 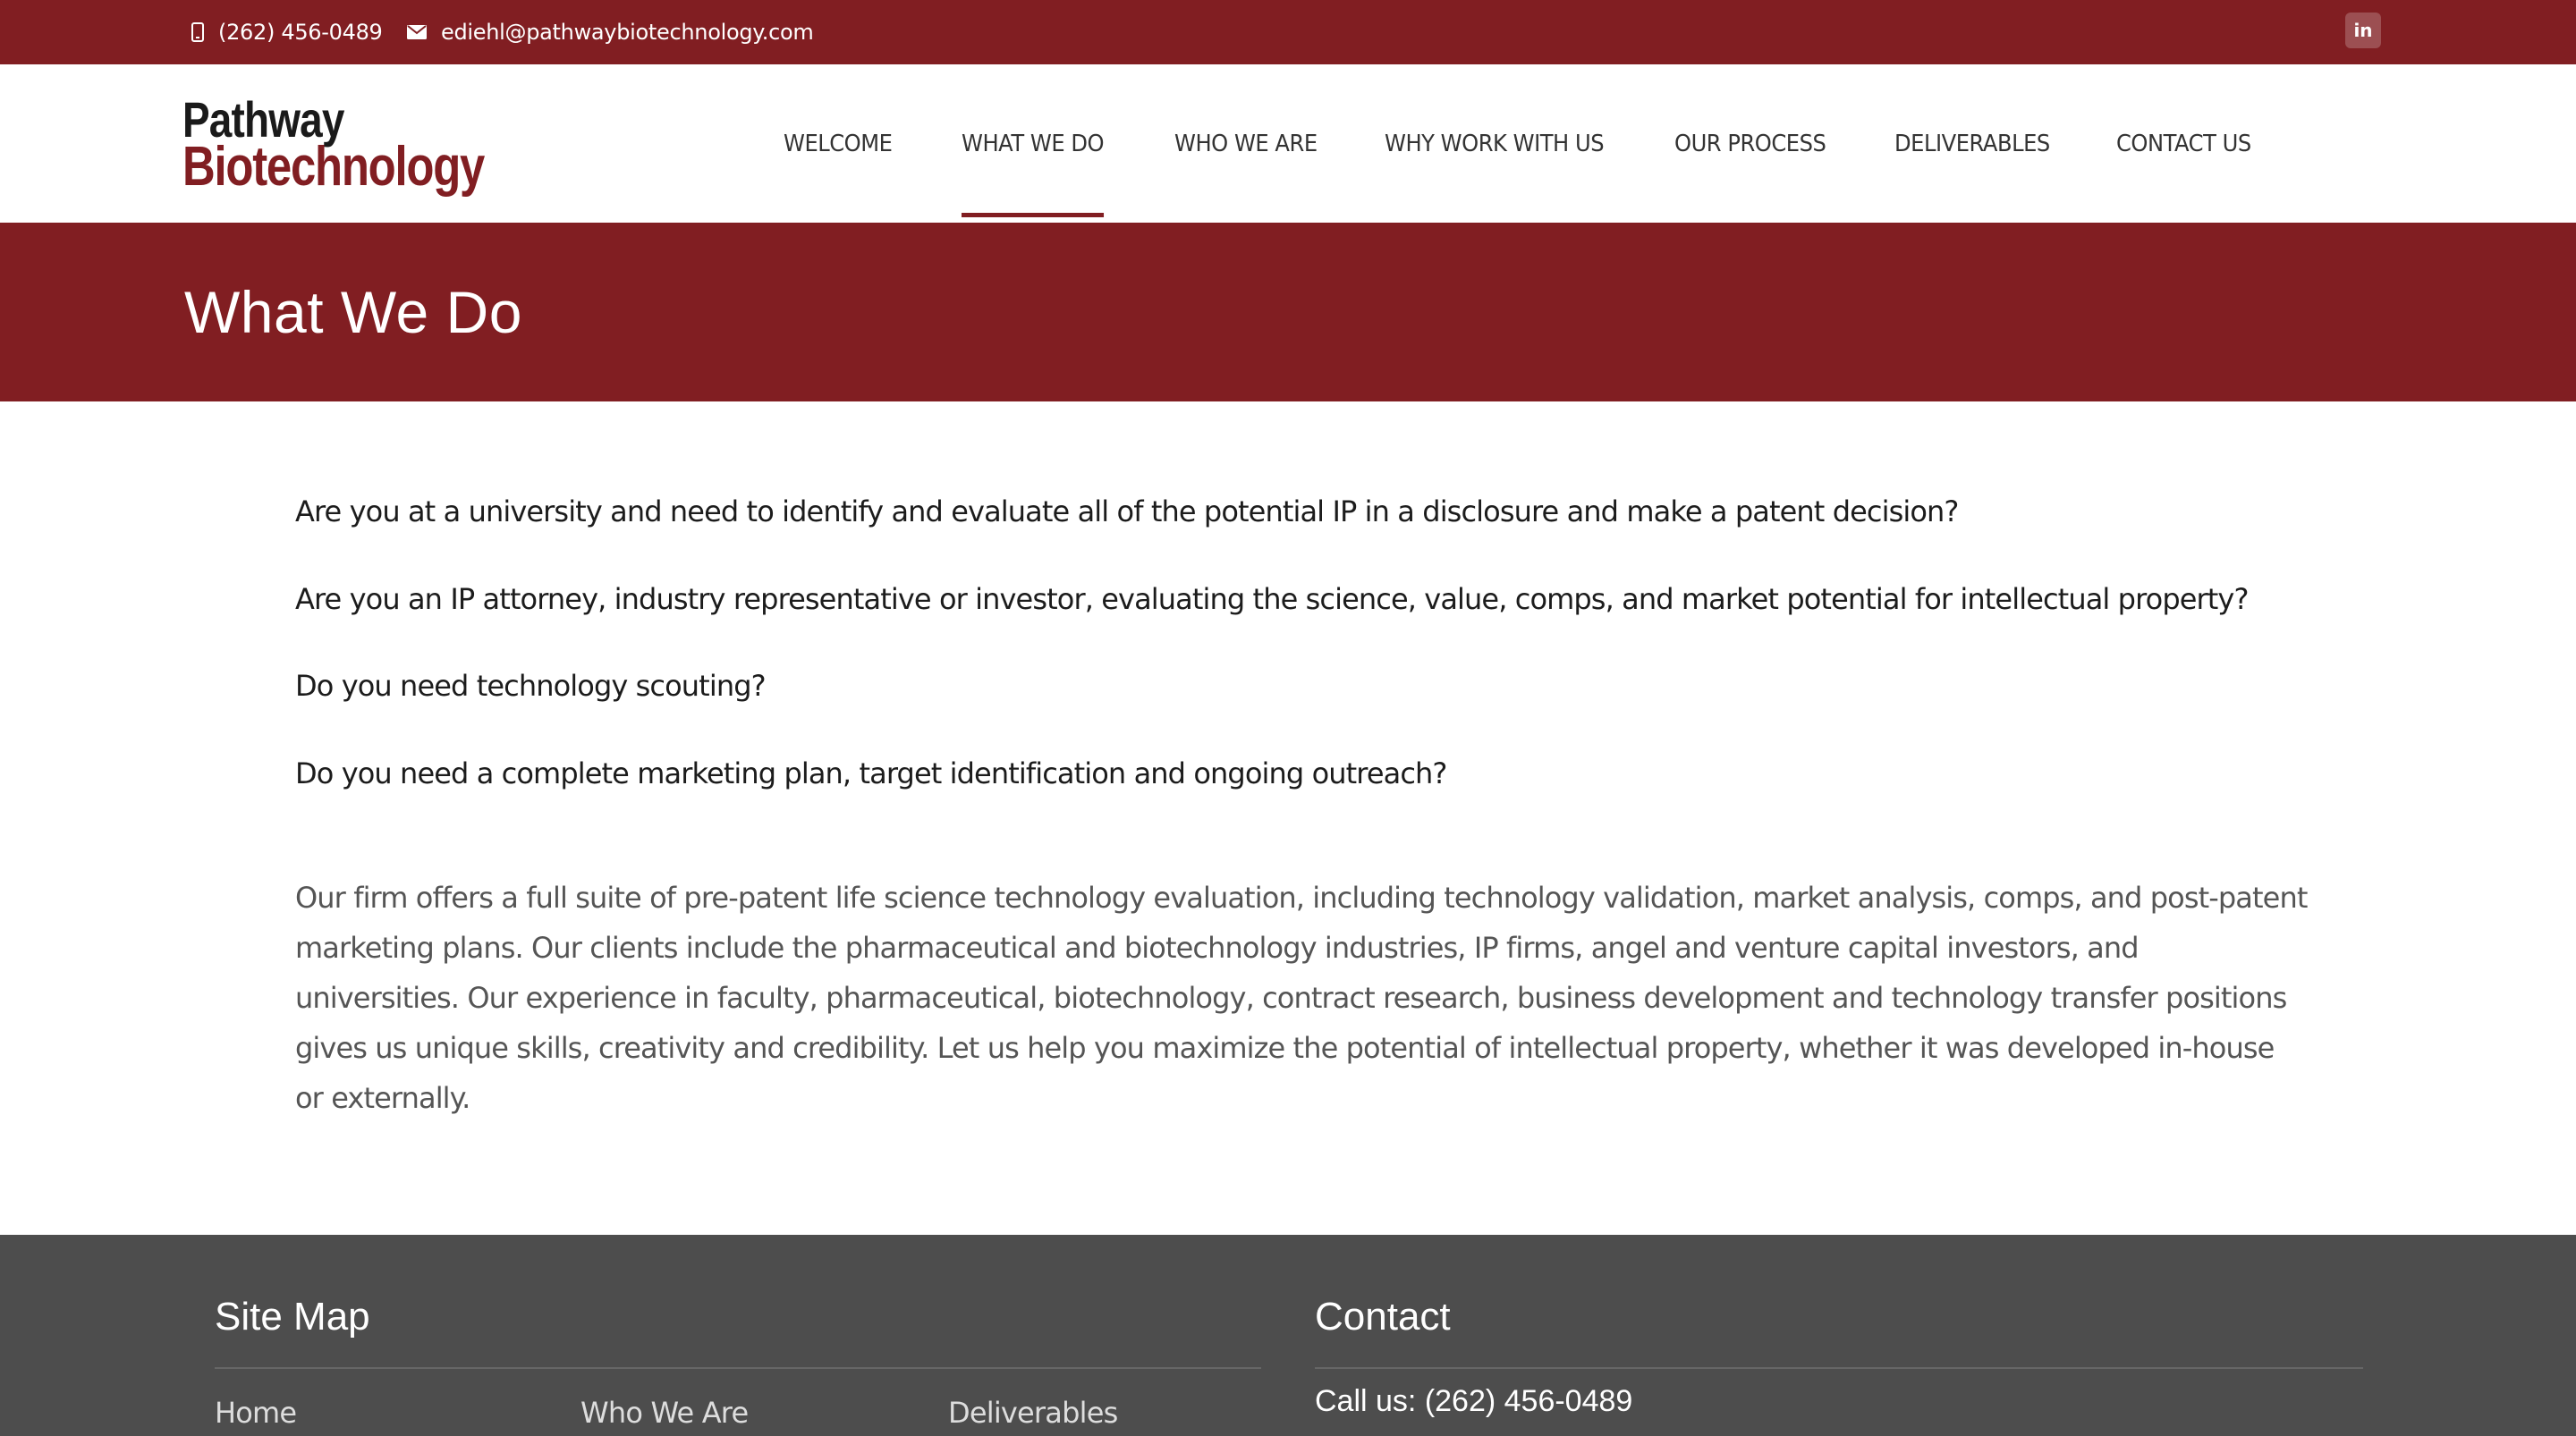 What do you see at coordinates (1839, 1368) in the screenshot?
I see `contact-divider` at bounding box center [1839, 1368].